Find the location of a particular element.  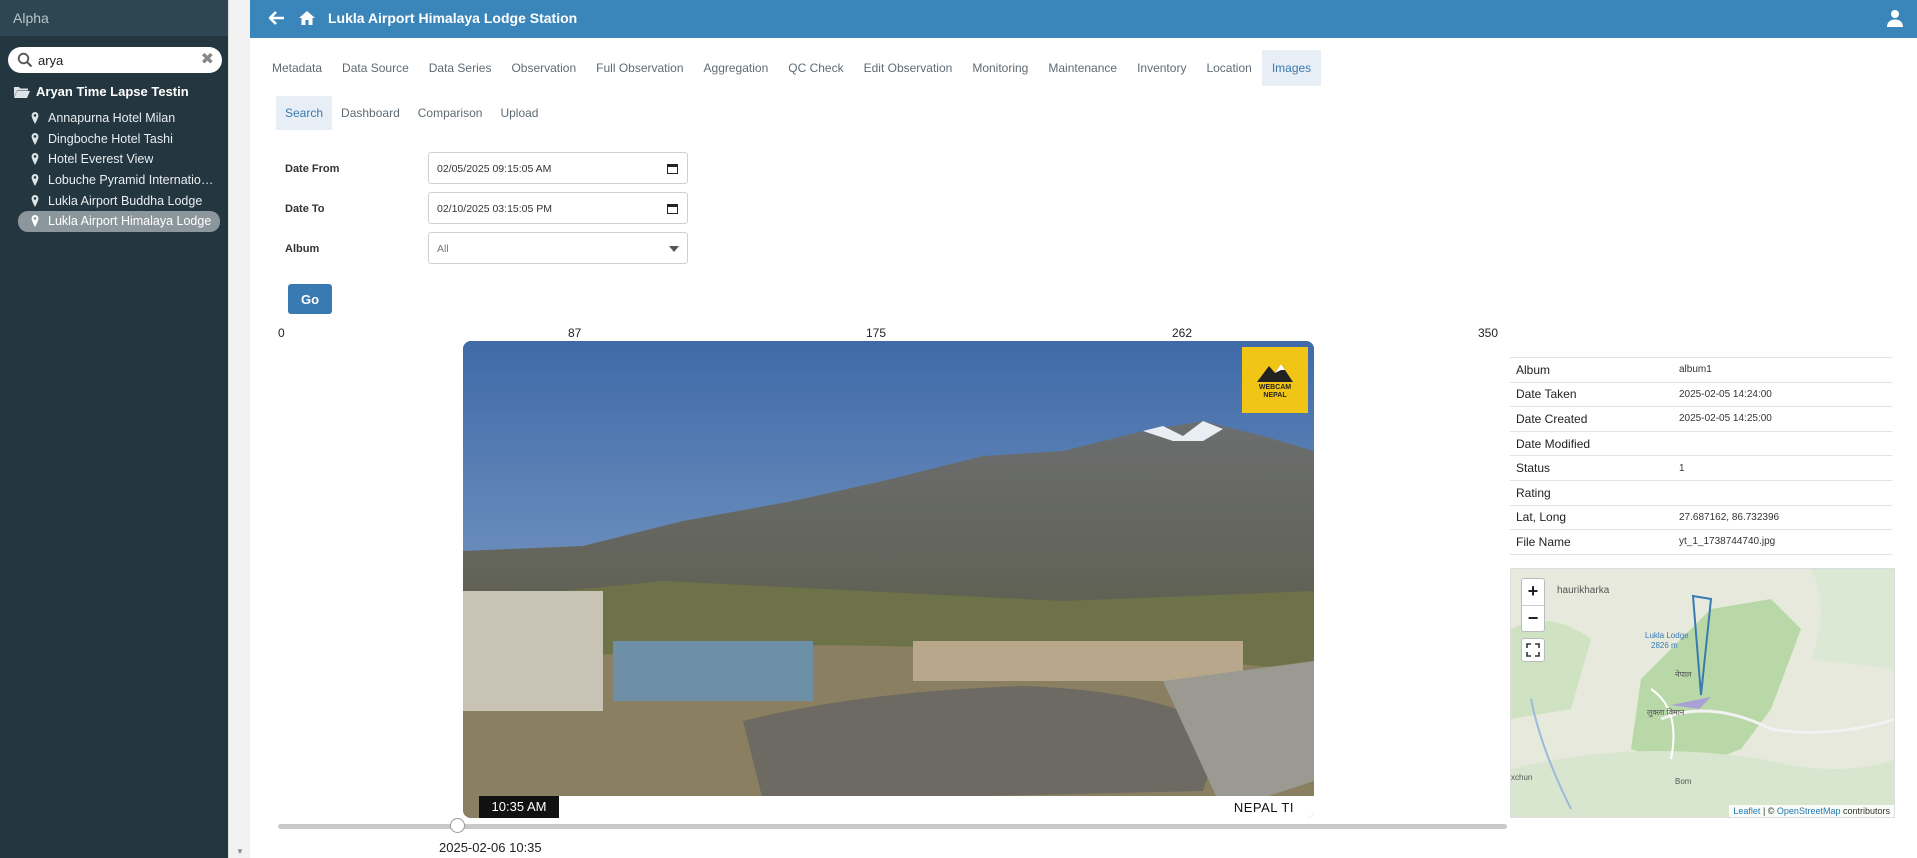

tab-maintenance: Maintenance is located at coordinates (1082, 68).